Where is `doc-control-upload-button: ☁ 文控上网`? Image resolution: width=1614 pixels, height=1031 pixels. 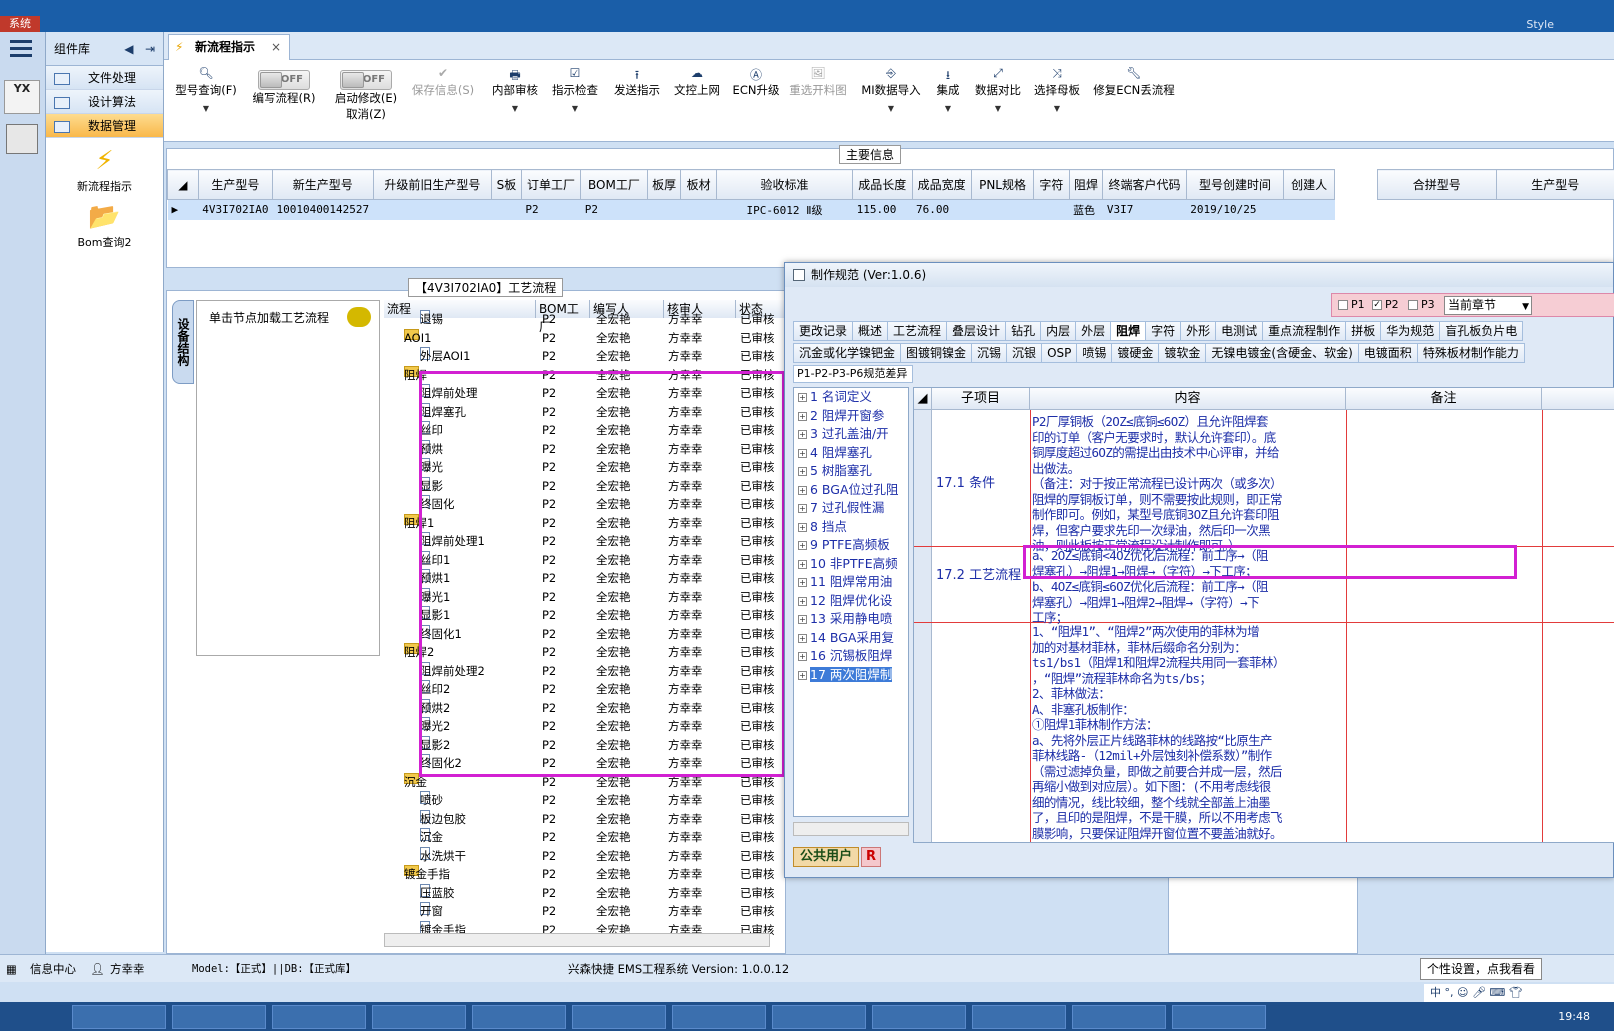
doc-control-upload-button: ☁ 文控上网 is located at coordinates (697, 82).